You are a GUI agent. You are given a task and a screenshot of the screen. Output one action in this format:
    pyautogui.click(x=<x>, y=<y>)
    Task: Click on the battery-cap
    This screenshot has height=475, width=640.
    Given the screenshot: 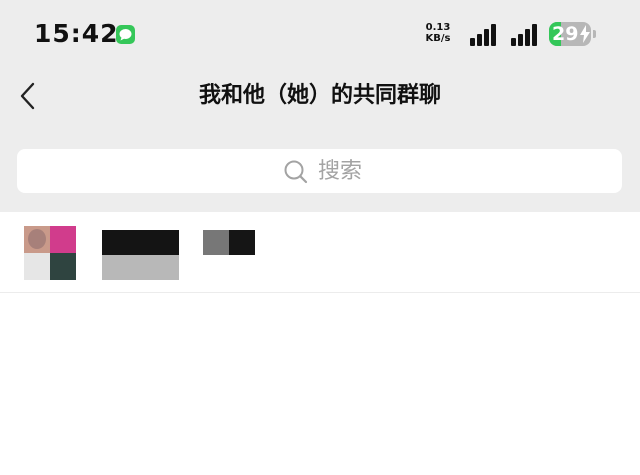 What is the action you would take?
    pyautogui.click(x=594, y=34)
    